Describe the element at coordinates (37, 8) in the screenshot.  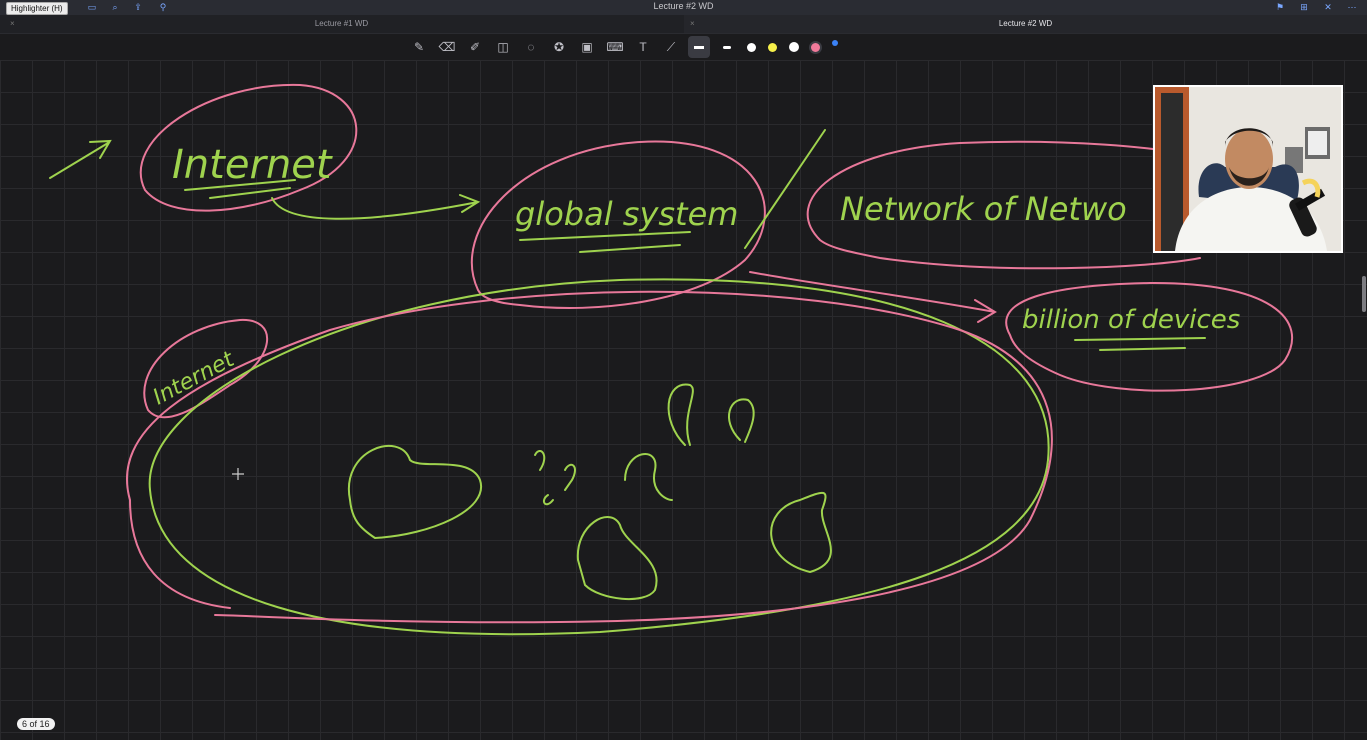
I see `tooltip: Highlighter (H)` at that location.